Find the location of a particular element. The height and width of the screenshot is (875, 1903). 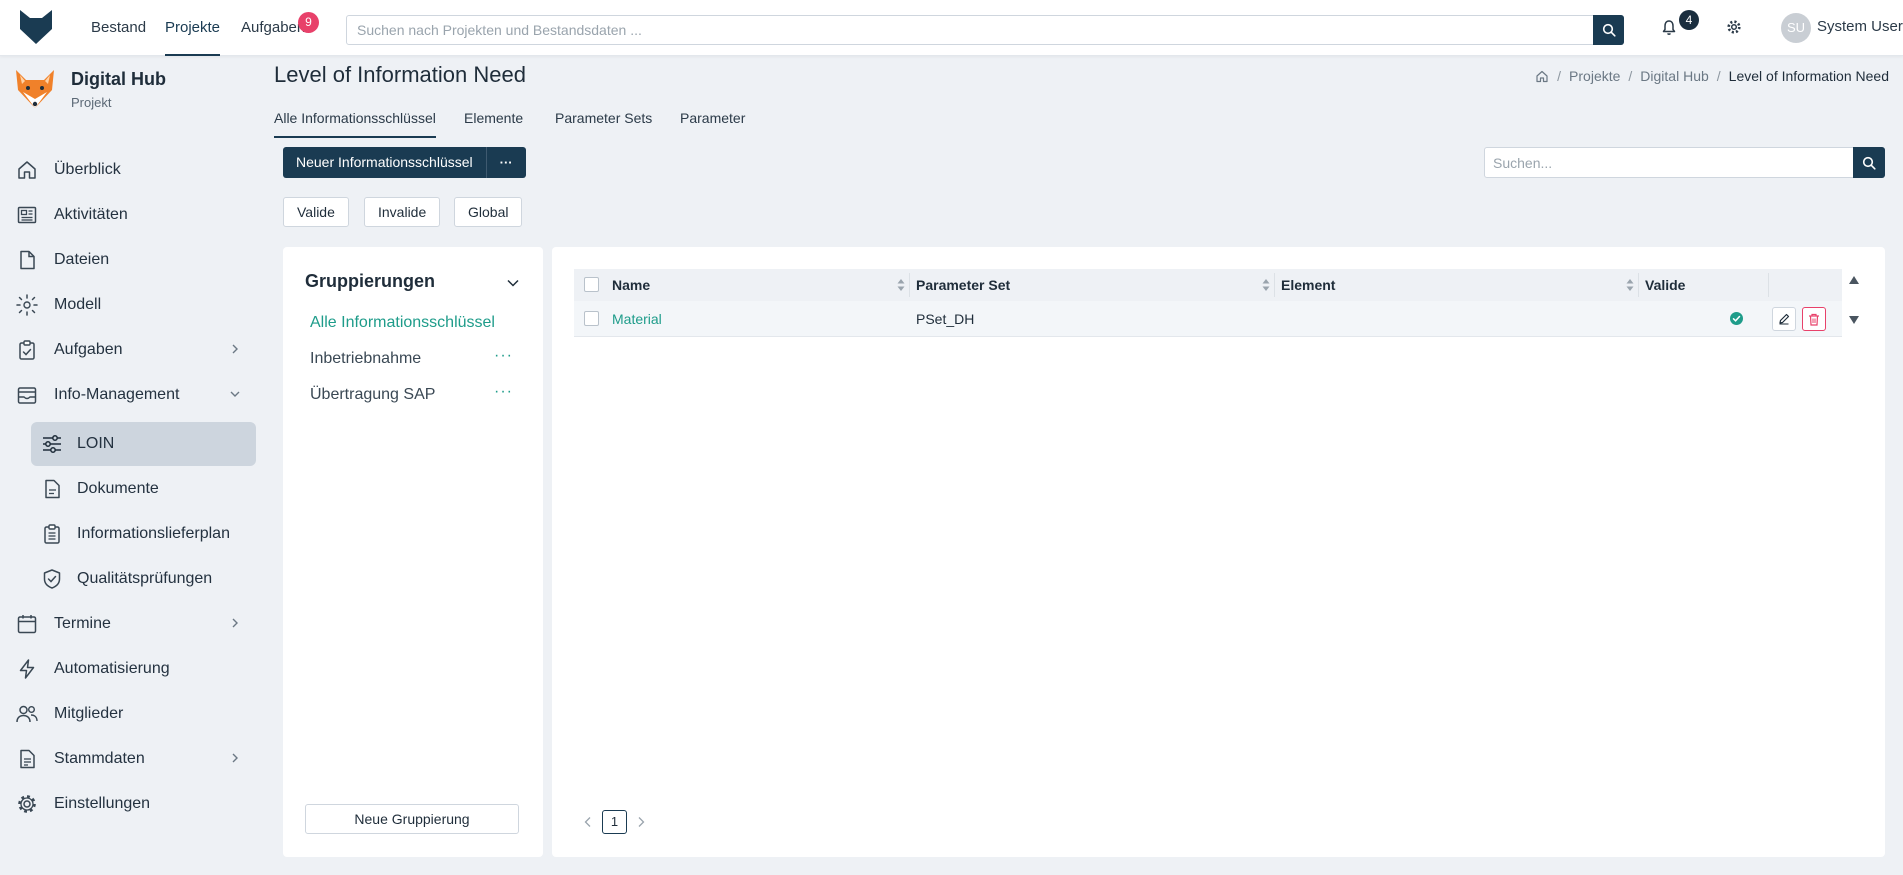

breadcrumb-current: Level of Information Need is located at coordinates (1808, 76).